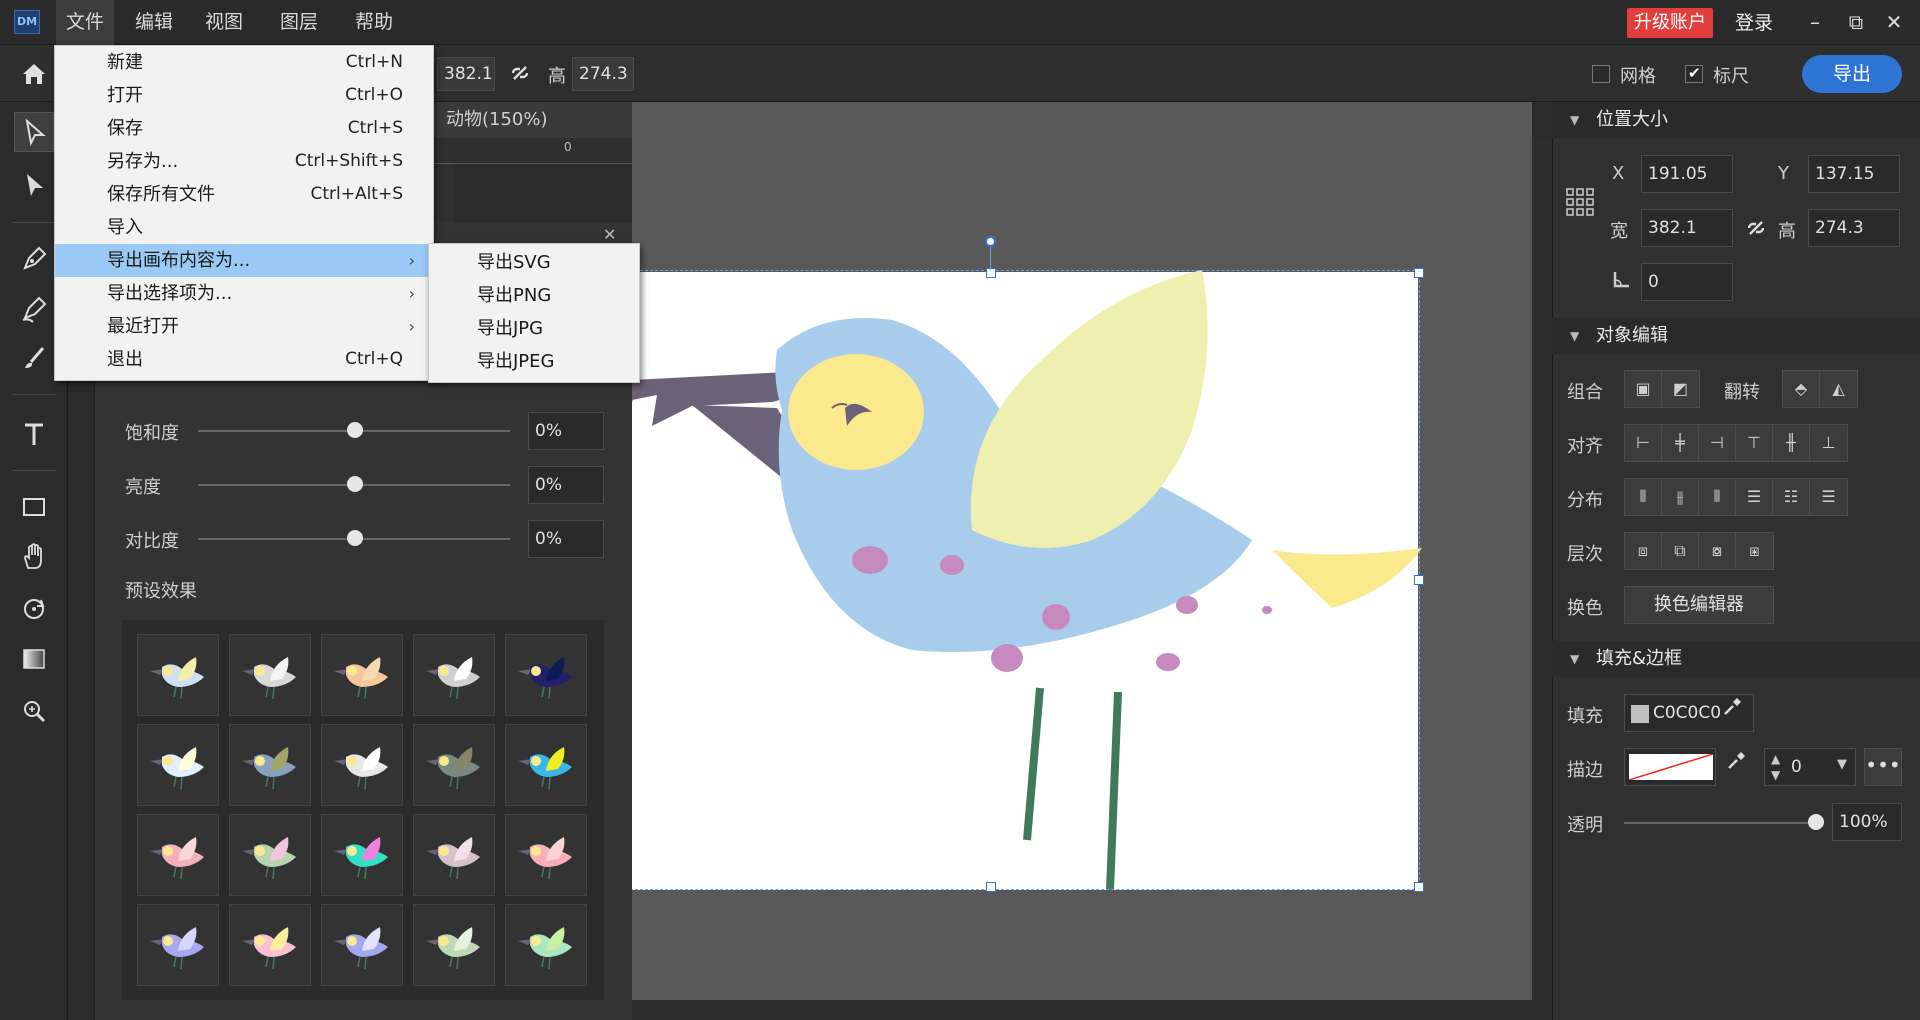 This screenshot has height=1020, width=1920. What do you see at coordinates (1754, 551) in the screenshot?
I see `send-to-back-icon: ⧆` at bounding box center [1754, 551].